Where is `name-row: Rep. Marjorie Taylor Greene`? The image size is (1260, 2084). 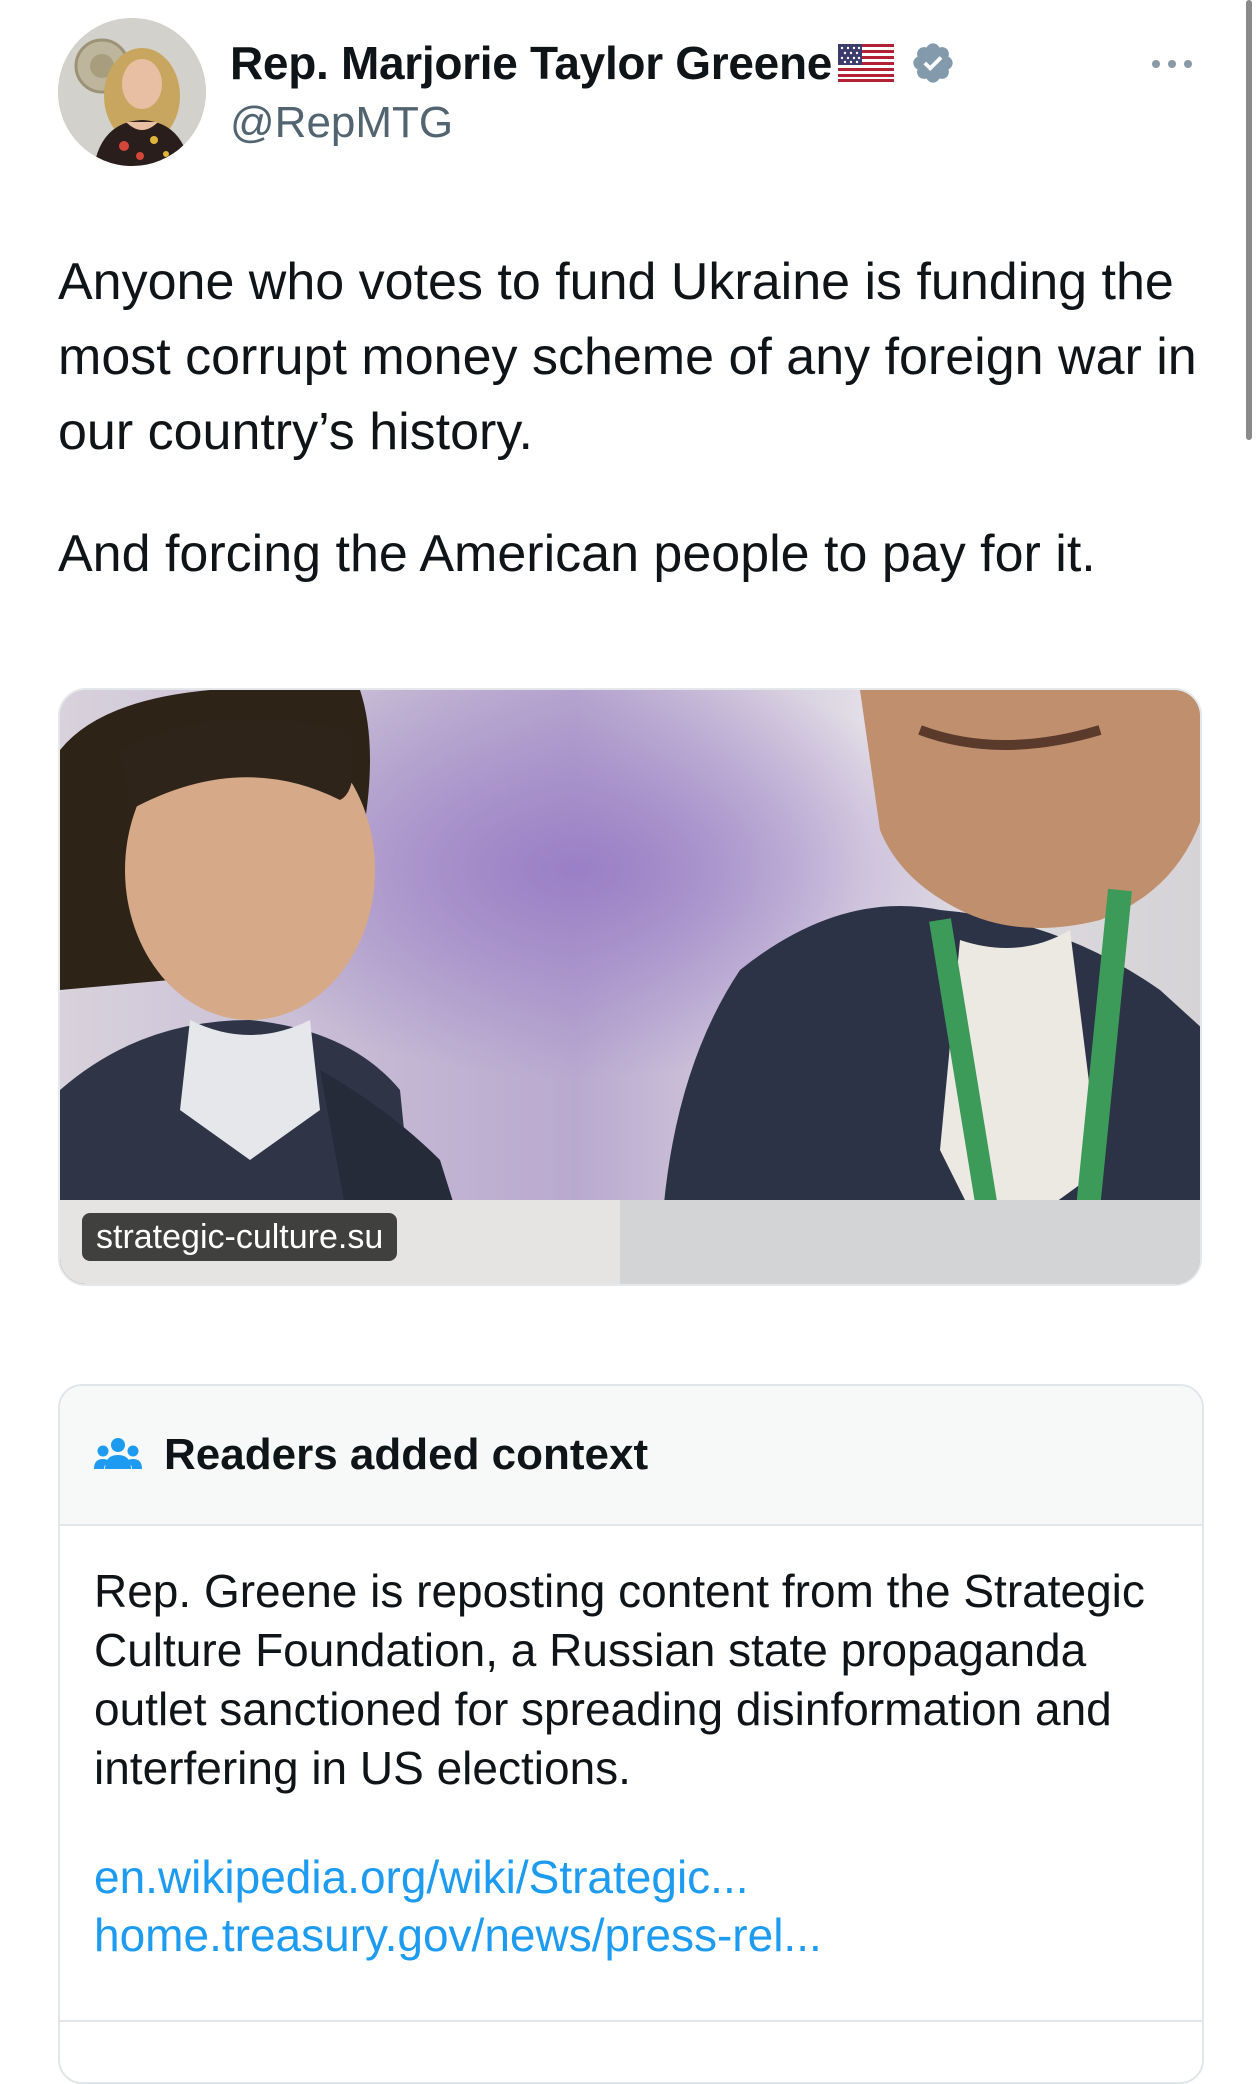
name-row: Rep. Marjorie Taylor Greene is located at coordinates (593, 63).